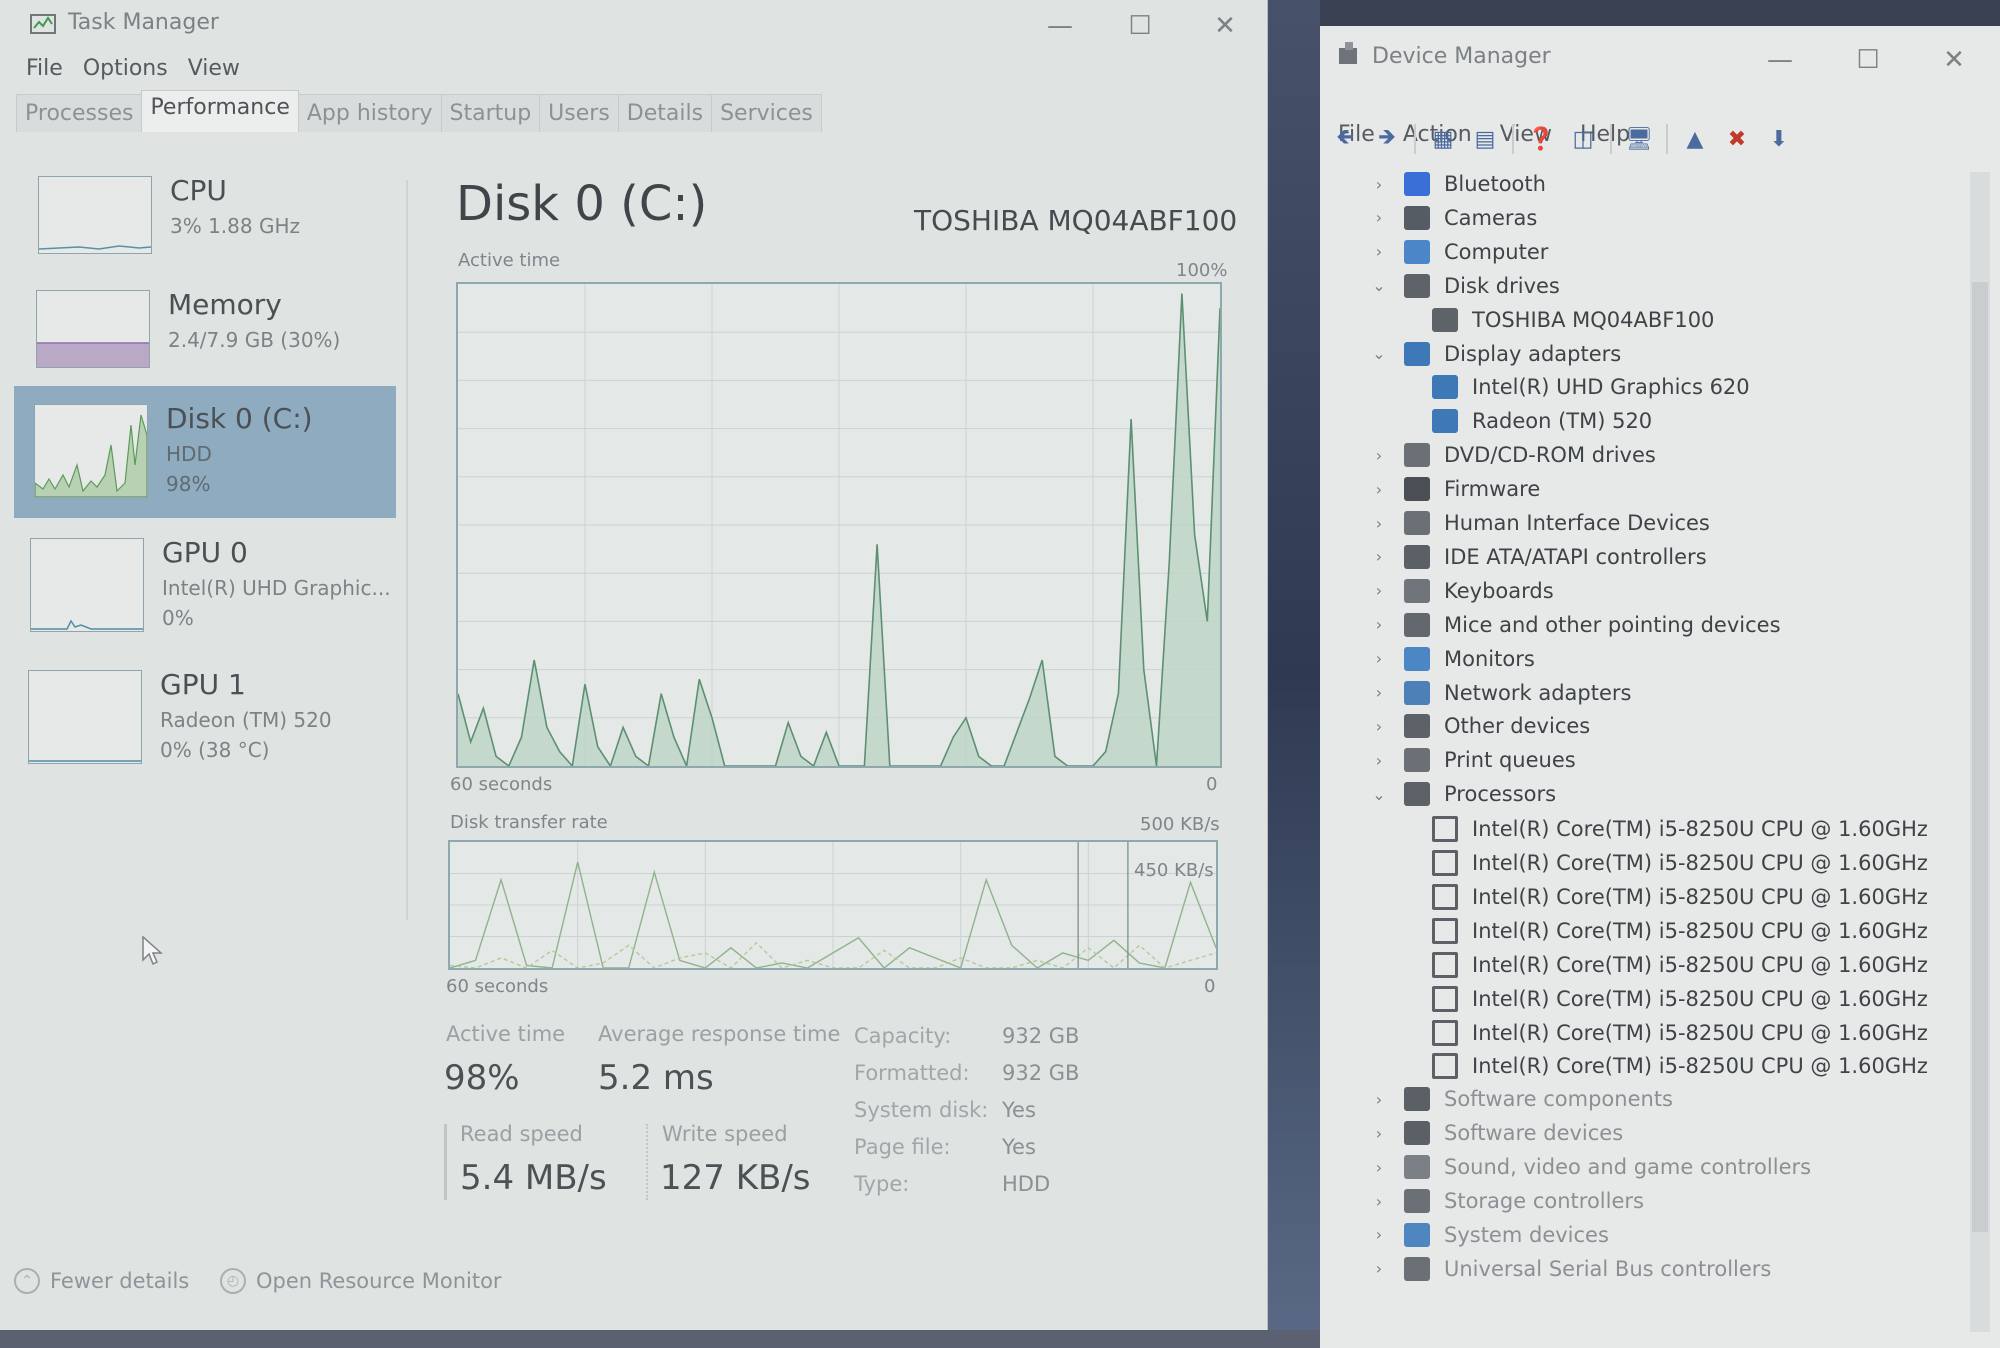  Describe the element at coordinates (1453, 217) in the screenshot. I see `tree-node: › Cameras` at that location.